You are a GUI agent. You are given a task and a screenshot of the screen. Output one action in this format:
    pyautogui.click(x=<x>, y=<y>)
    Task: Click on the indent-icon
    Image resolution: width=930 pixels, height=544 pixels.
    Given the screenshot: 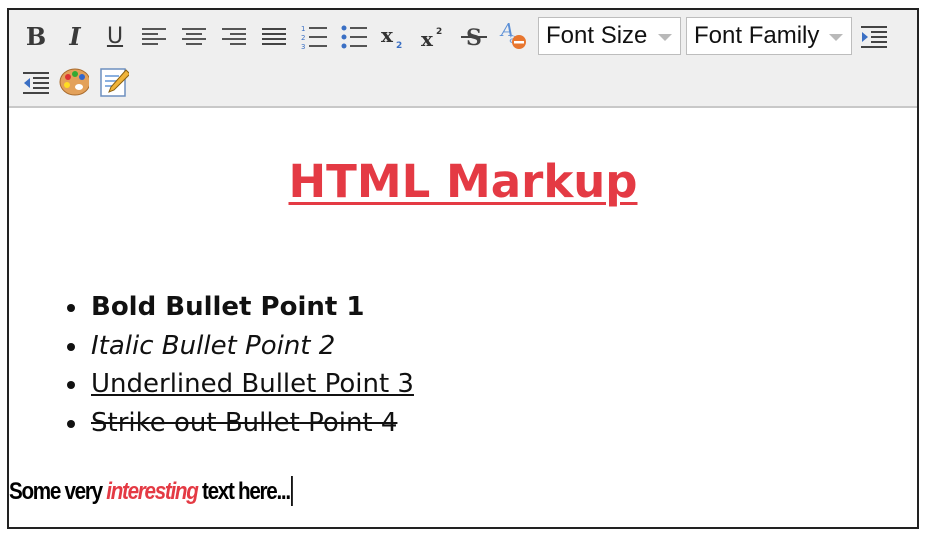 What is the action you would take?
    pyautogui.click(x=874, y=37)
    